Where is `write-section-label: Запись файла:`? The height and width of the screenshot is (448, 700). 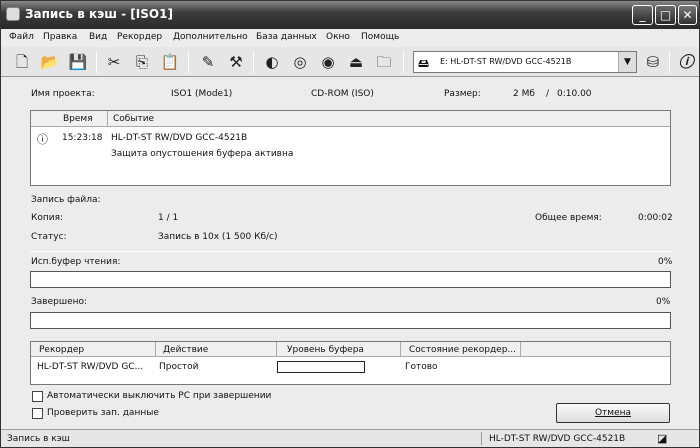
write-section-label: Запись файла: is located at coordinates (66, 200).